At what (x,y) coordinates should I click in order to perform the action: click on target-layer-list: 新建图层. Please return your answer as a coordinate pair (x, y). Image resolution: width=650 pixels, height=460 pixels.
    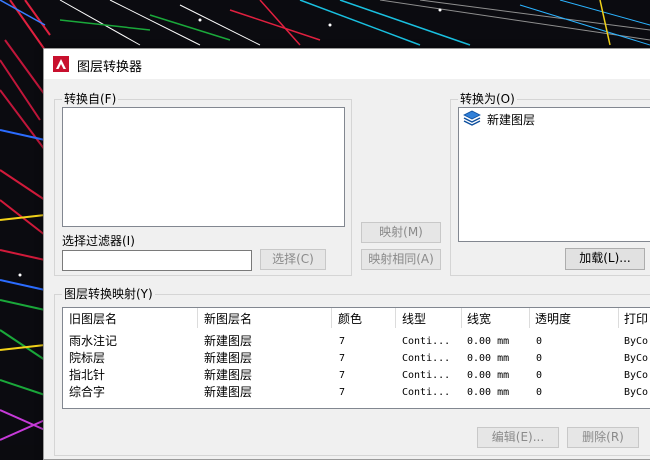
    Looking at the image, I should click on (554, 174).